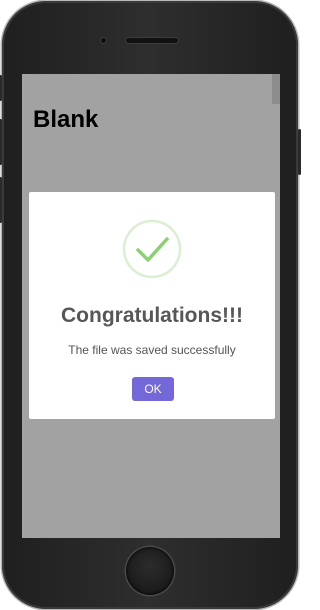  Describe the element at coordinates (1, 88) in the screenshot. I see `silent-switch` at that location.